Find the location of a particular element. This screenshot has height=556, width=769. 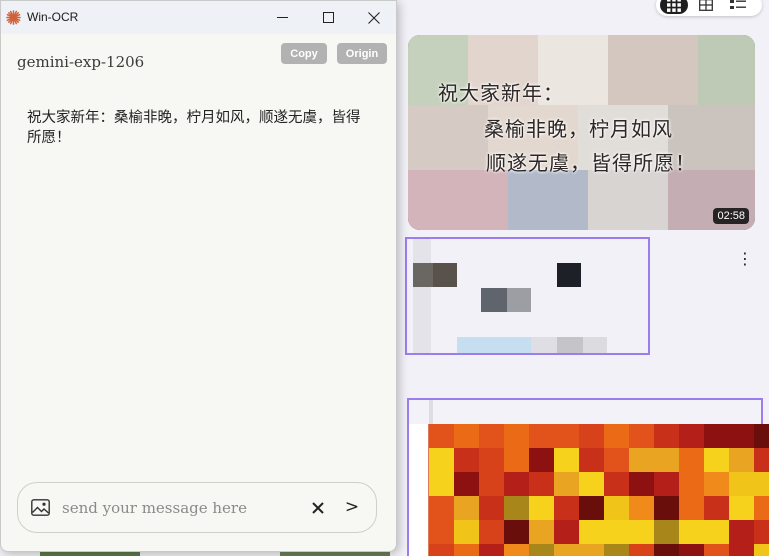

view-toggle is located at coordinates (709, 8).